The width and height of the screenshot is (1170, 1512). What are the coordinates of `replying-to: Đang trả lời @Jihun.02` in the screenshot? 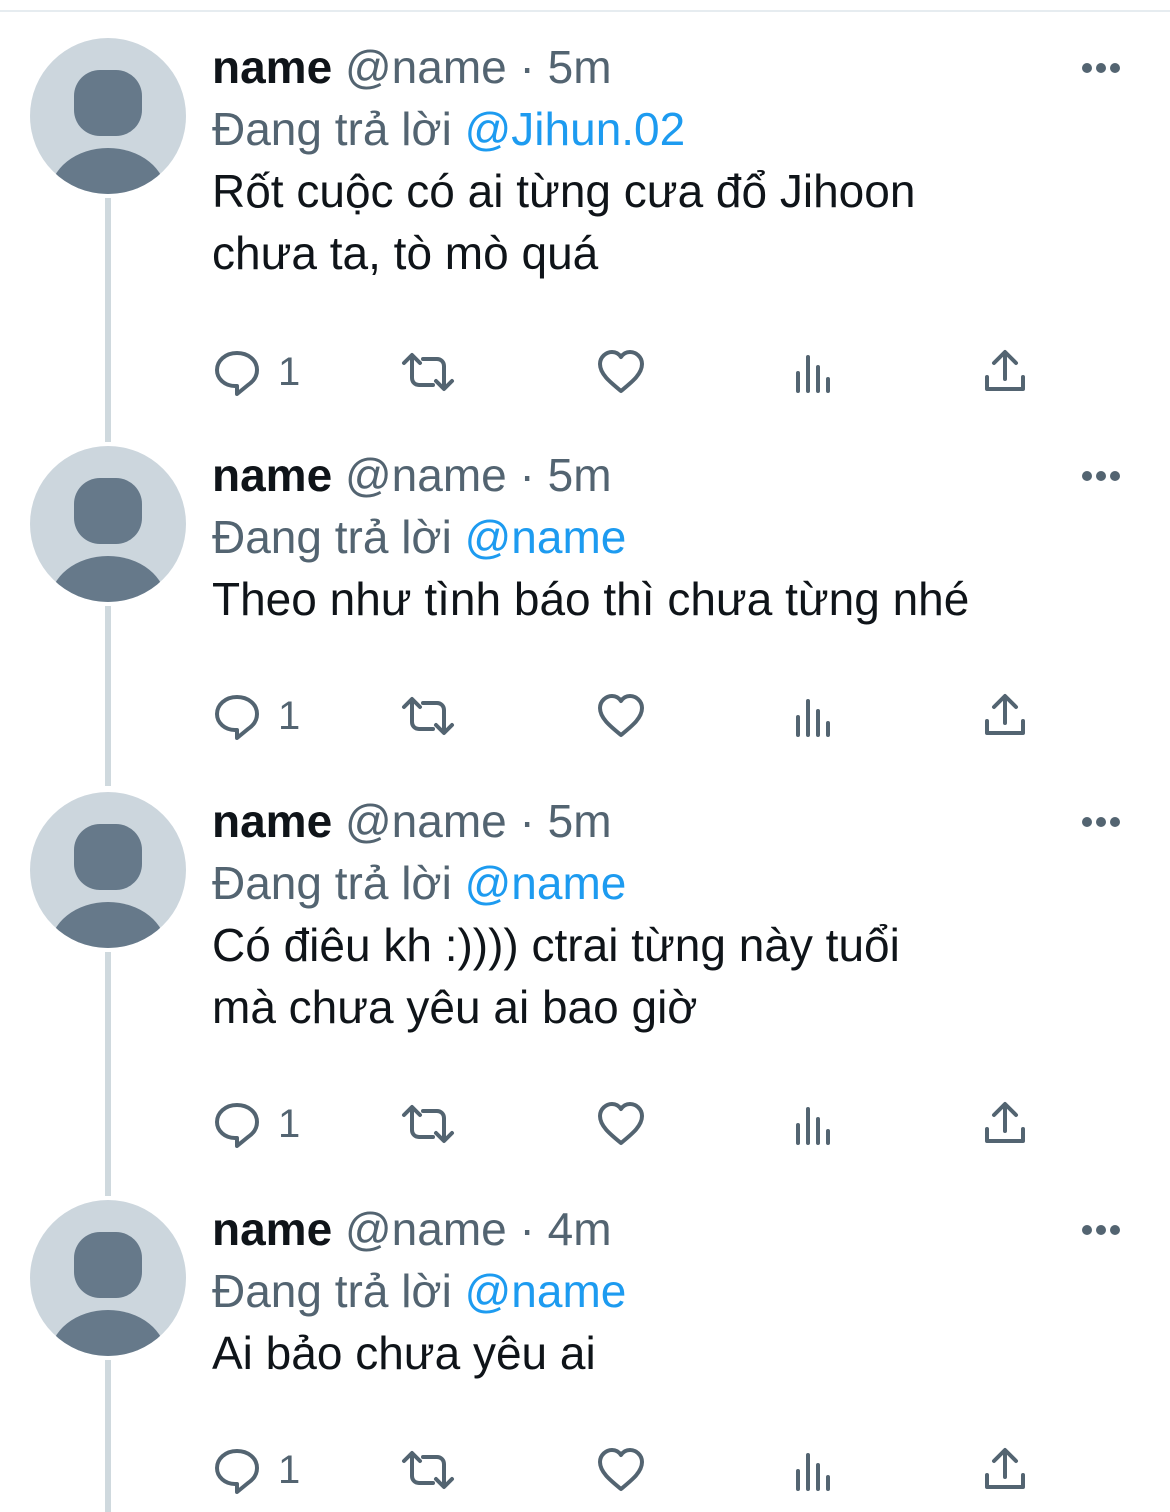 It's located at (662, 129).